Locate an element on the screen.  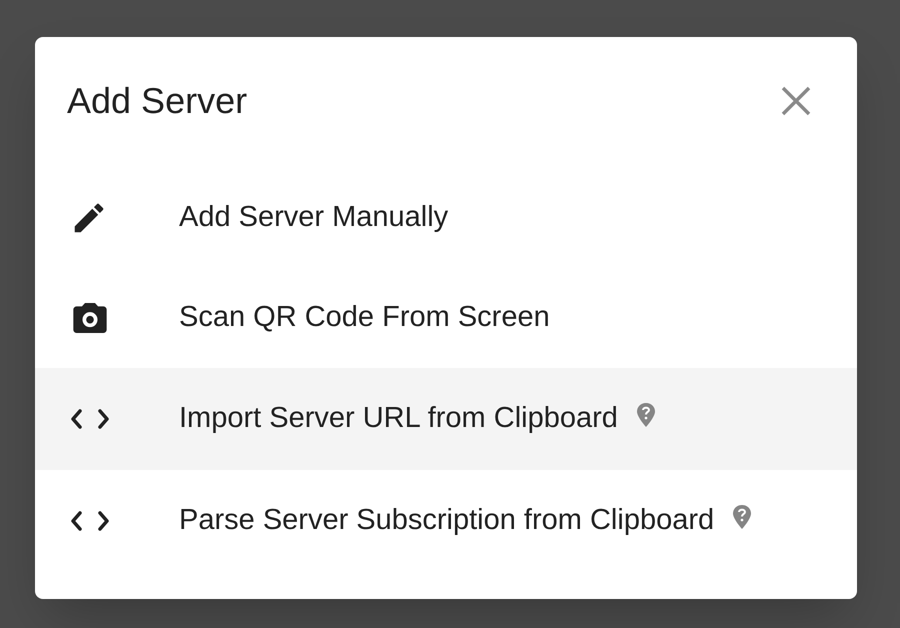
item-label: Scan QR Code From Screen is located at coordinates (364, 318).